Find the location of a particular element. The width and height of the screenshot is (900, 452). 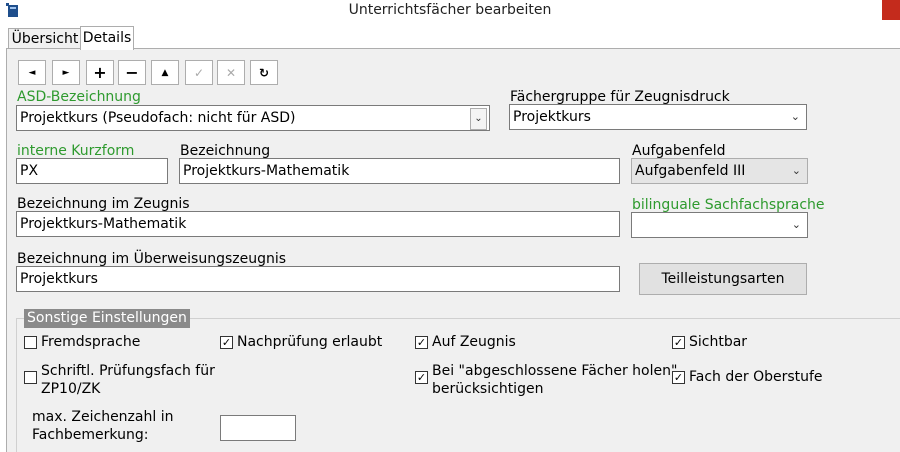

cancel-edit-button: ✕ is located at coordinates (231, 72).